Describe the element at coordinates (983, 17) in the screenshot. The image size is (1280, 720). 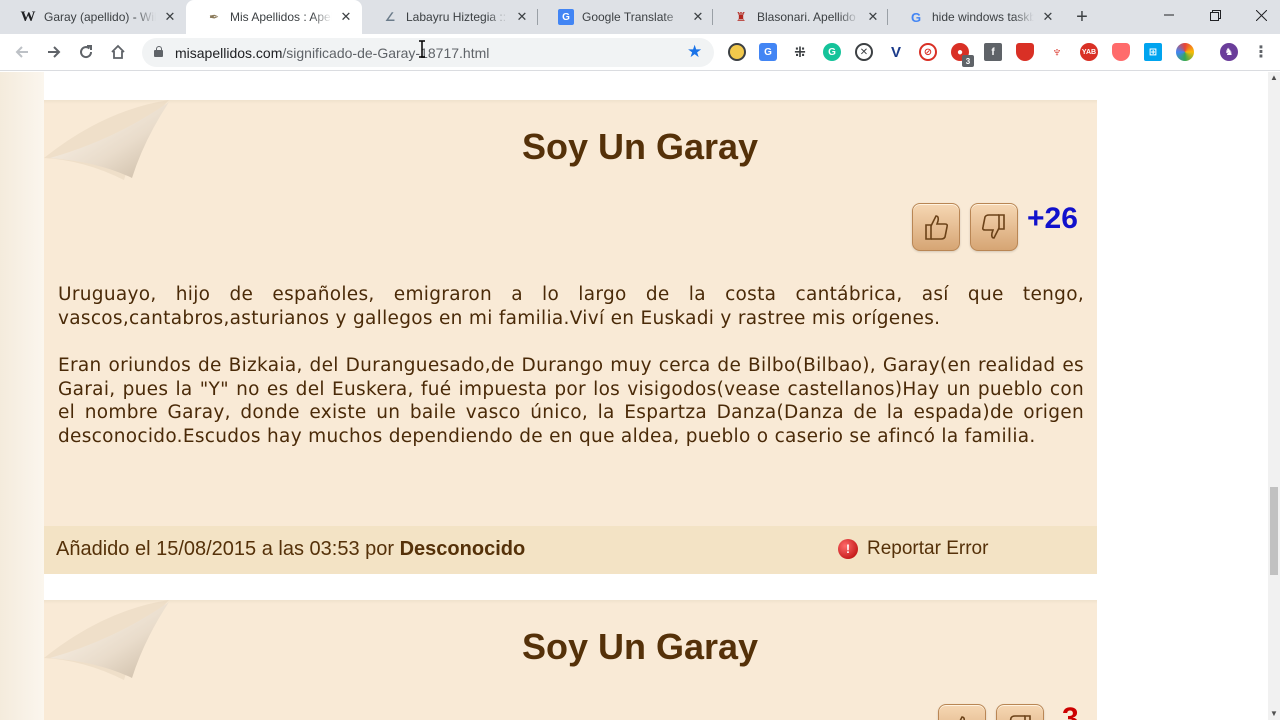
I see `tab-title: hide windows taskbar` at that location.